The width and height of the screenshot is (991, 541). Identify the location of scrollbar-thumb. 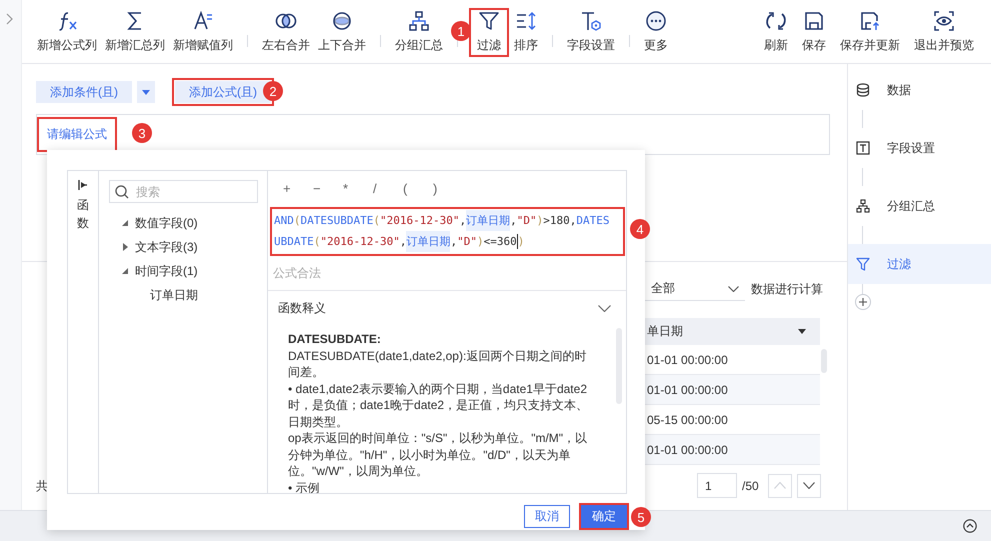
(824, 361).